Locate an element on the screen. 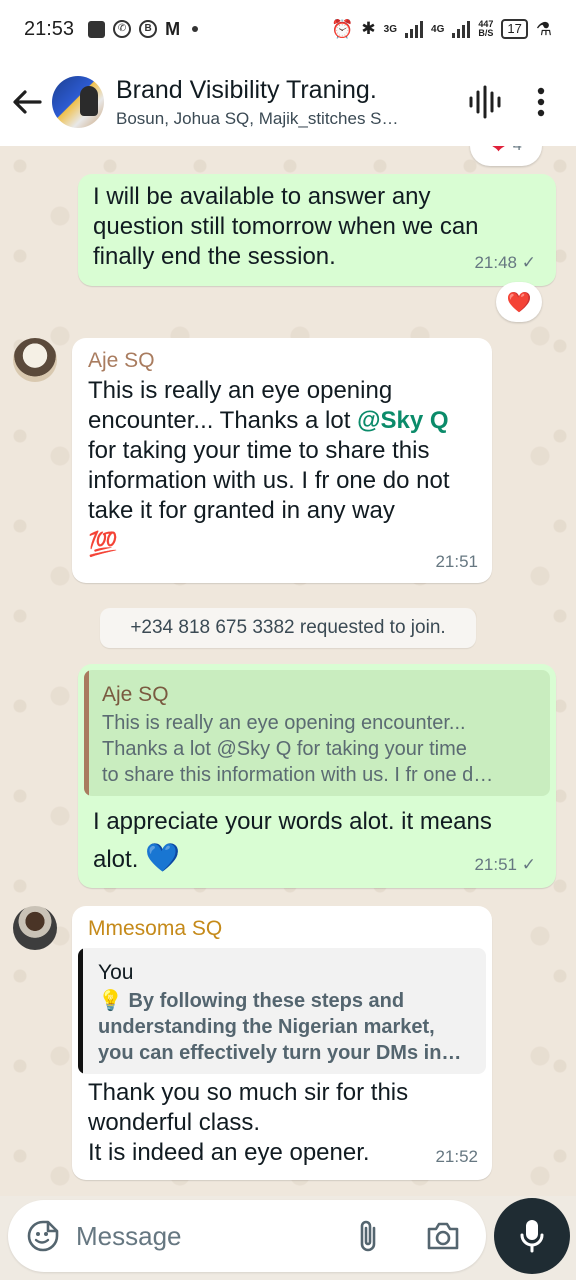  message-reaction: ❤️ is located at coordinates (519, 302).